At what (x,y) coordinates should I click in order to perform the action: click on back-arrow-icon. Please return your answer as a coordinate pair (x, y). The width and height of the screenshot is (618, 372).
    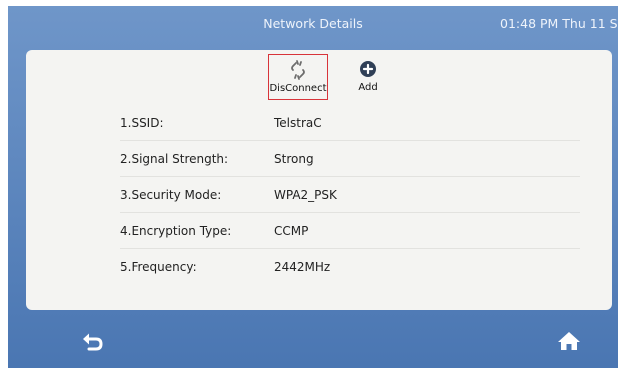
    Looking at the image, I should click on (93, 342).